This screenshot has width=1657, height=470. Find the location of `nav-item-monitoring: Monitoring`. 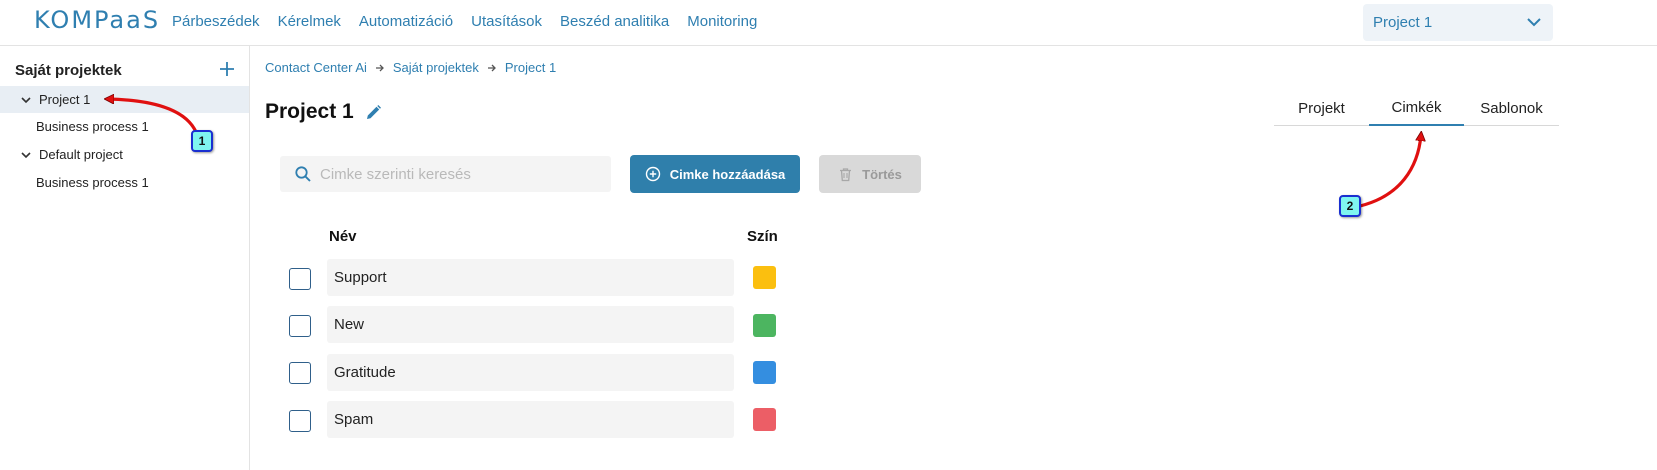

nav-item-monitoring: Monitoring is located at coordinates (722, 21).